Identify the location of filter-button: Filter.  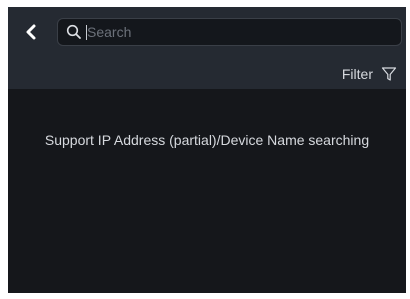
(369, 74).